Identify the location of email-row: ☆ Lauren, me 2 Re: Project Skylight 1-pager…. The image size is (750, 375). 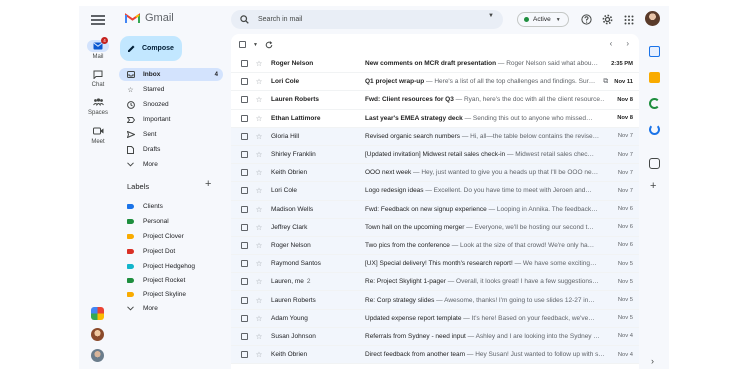
(435, 282).